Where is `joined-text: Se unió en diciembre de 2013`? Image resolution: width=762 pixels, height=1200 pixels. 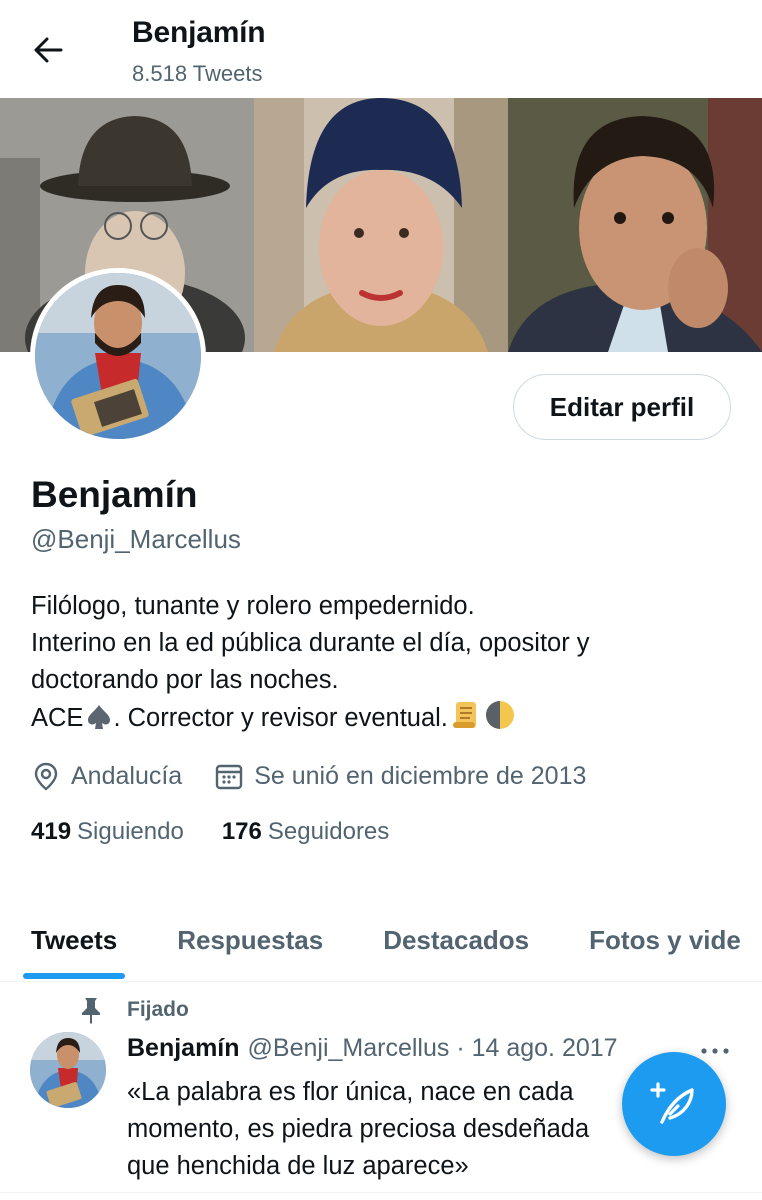 joined-text: Se unió en diciembre de 2013 is located at coordinates (420, 775).